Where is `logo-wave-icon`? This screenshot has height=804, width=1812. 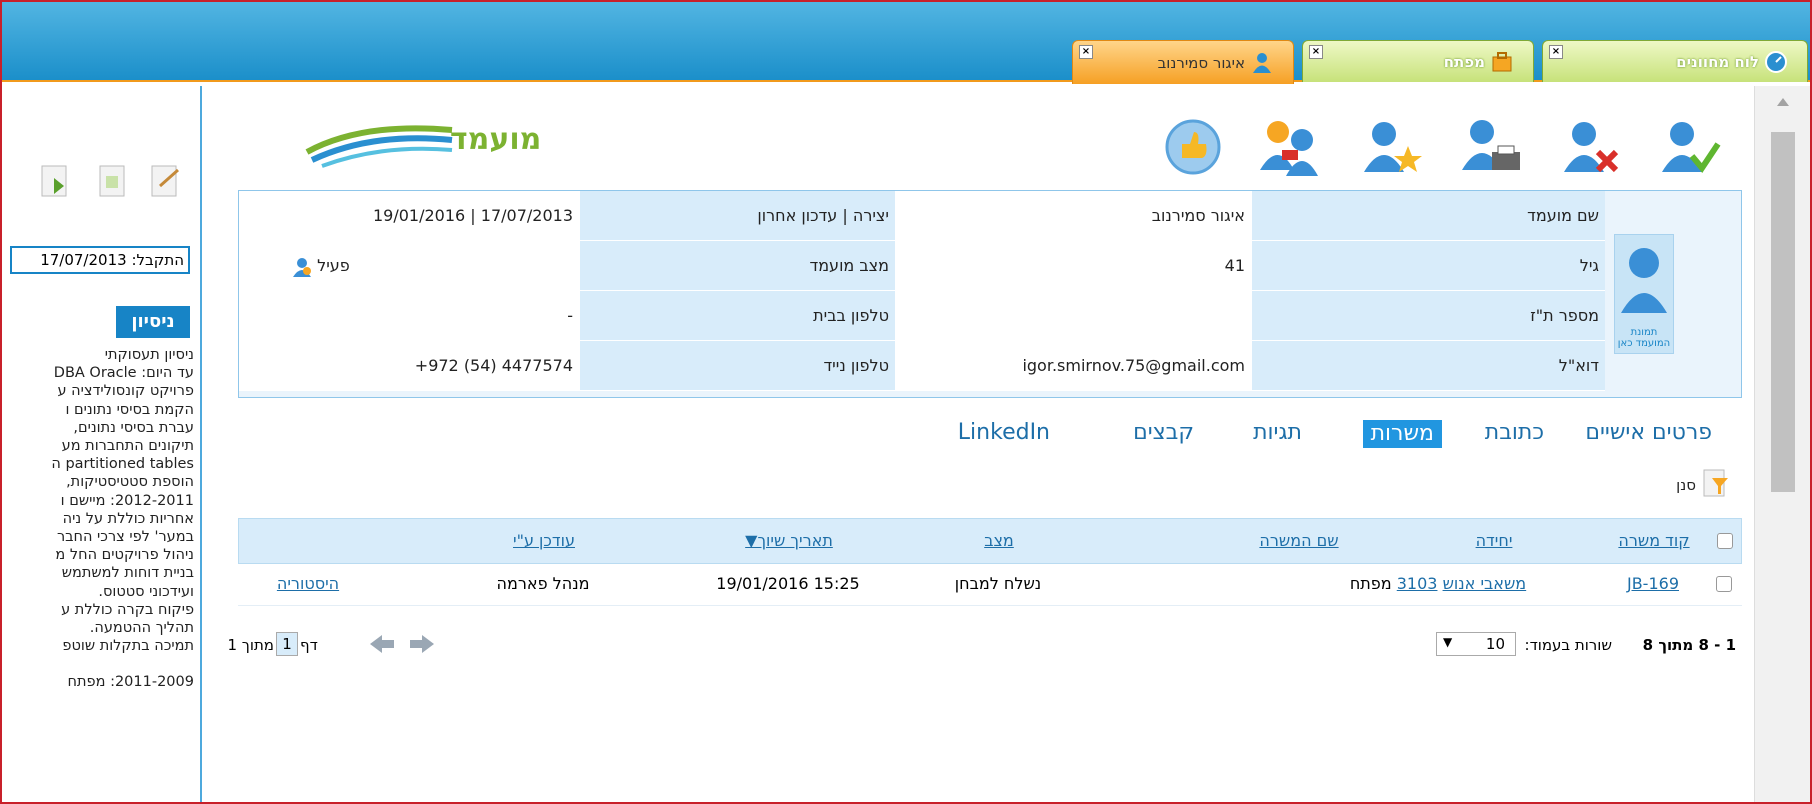
logo-wave-icon is located at coordinates (379, 146).